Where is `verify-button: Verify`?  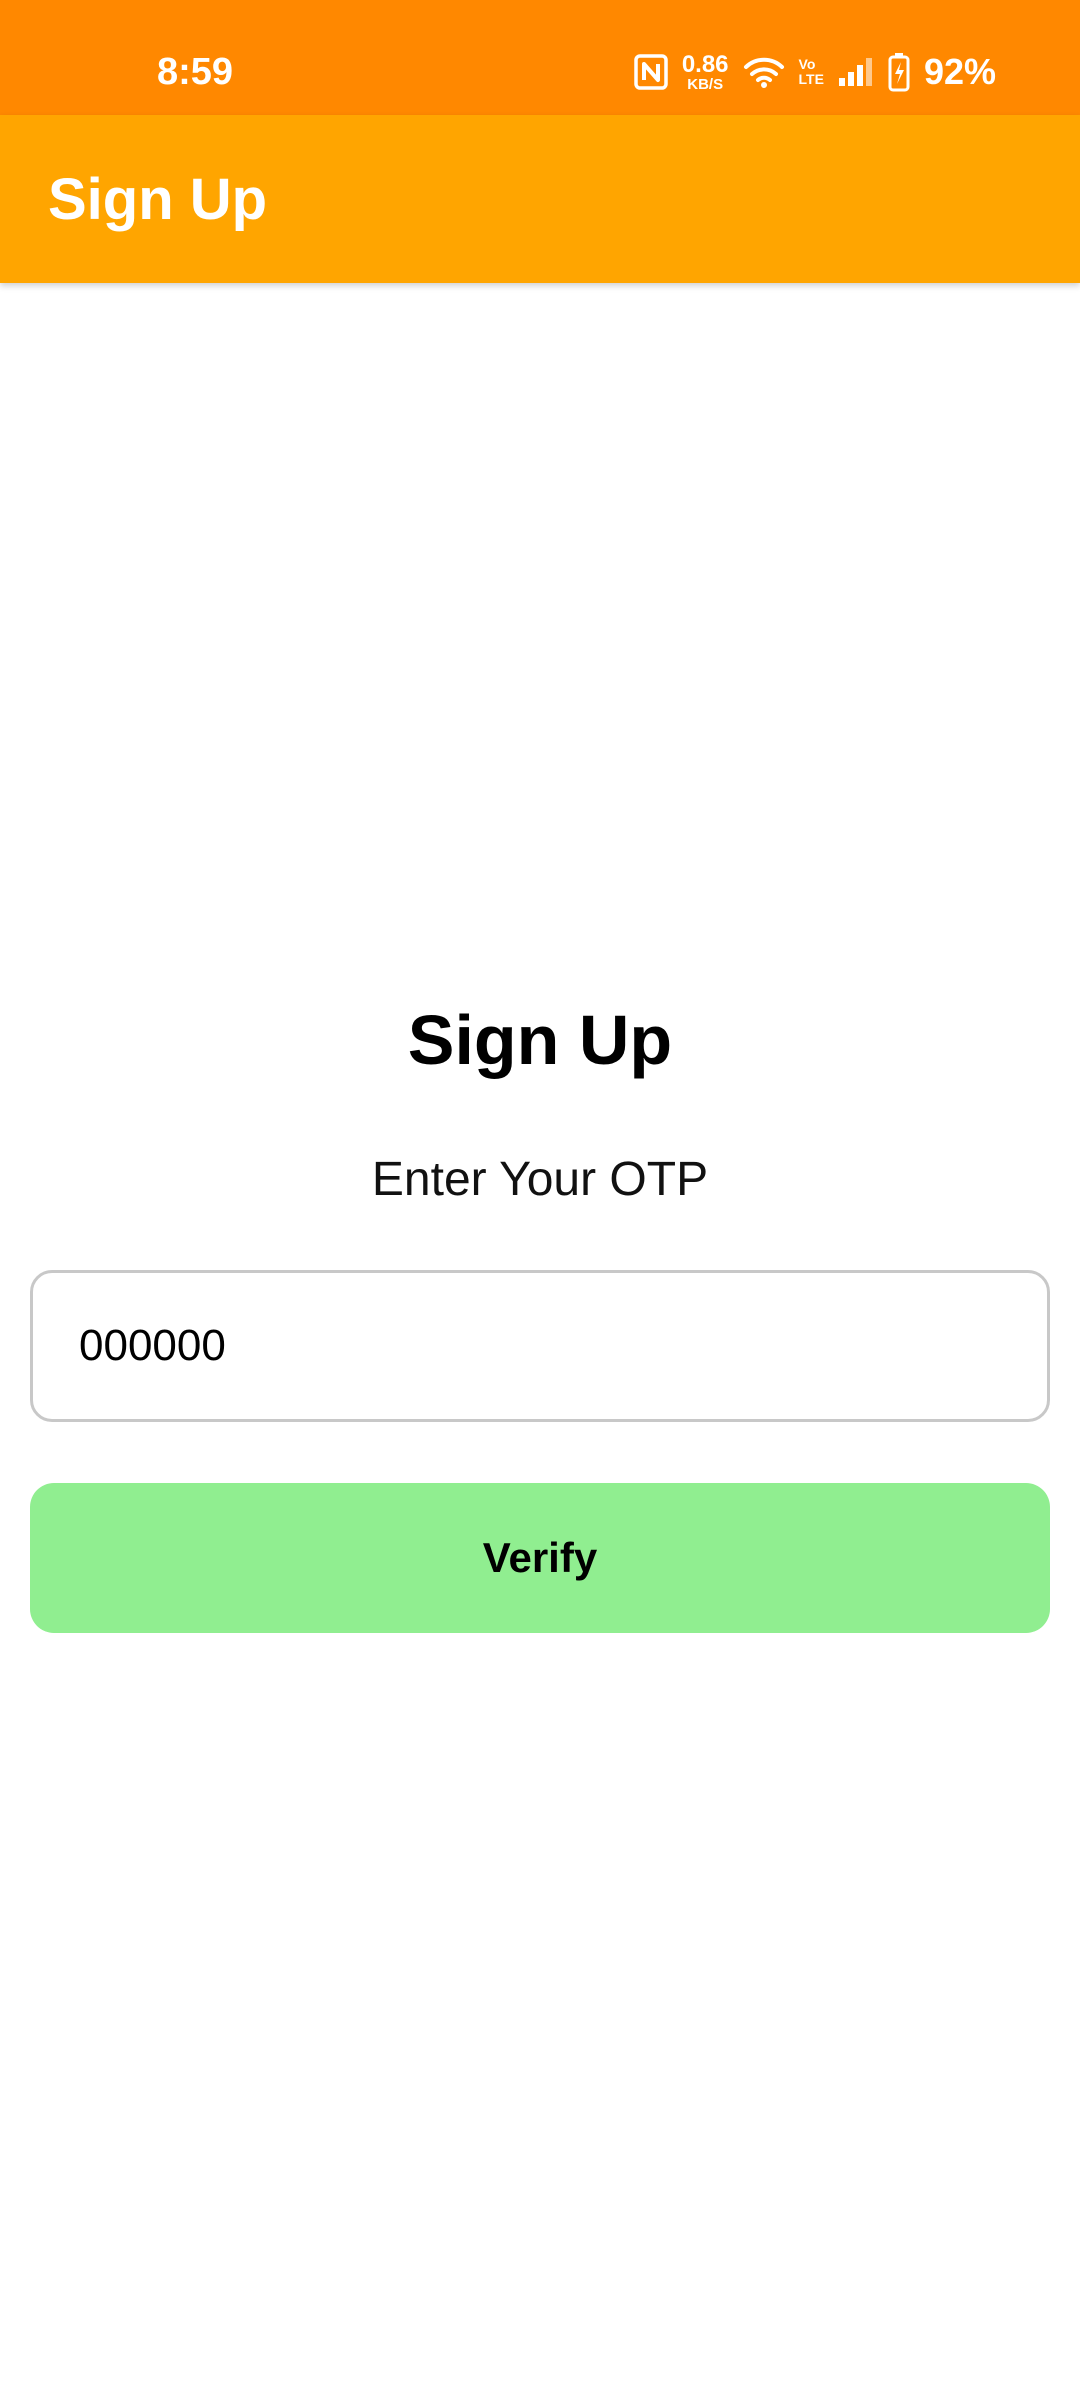
verify-button: Verify is located at coordinates (540, 1558).